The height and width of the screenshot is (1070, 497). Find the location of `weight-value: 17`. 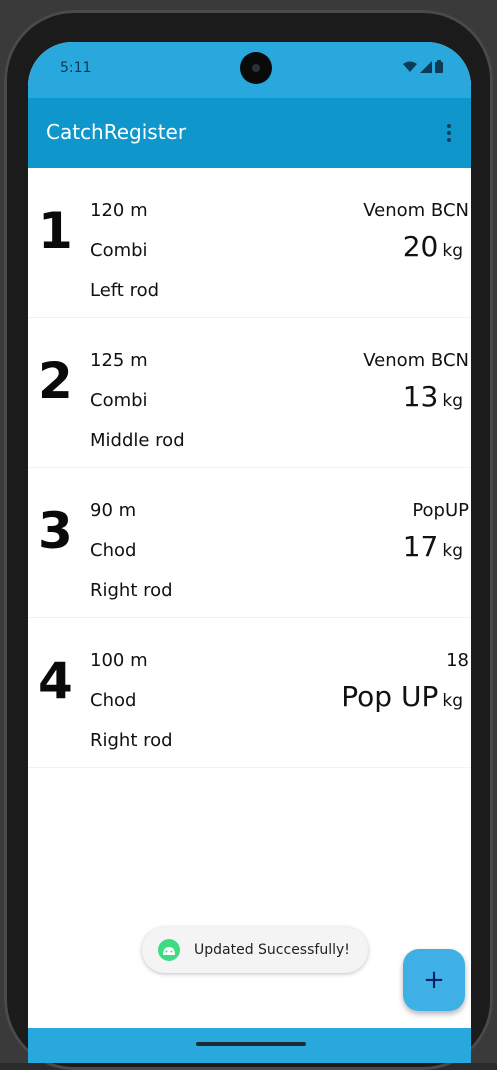

weight-value: 17 is located at coordinates (420, 546).